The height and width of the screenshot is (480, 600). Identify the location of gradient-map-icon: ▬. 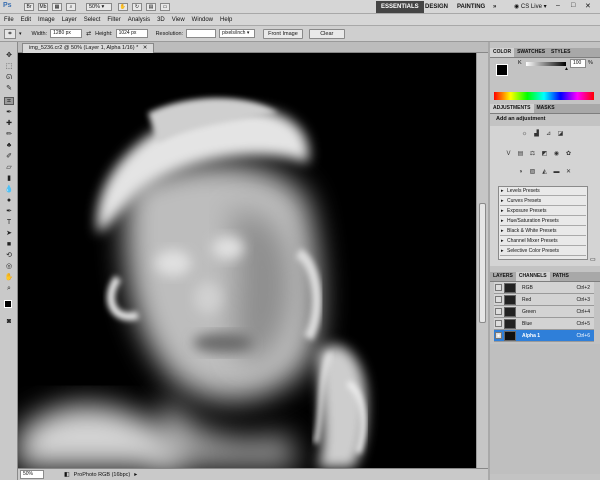
(556, 172).